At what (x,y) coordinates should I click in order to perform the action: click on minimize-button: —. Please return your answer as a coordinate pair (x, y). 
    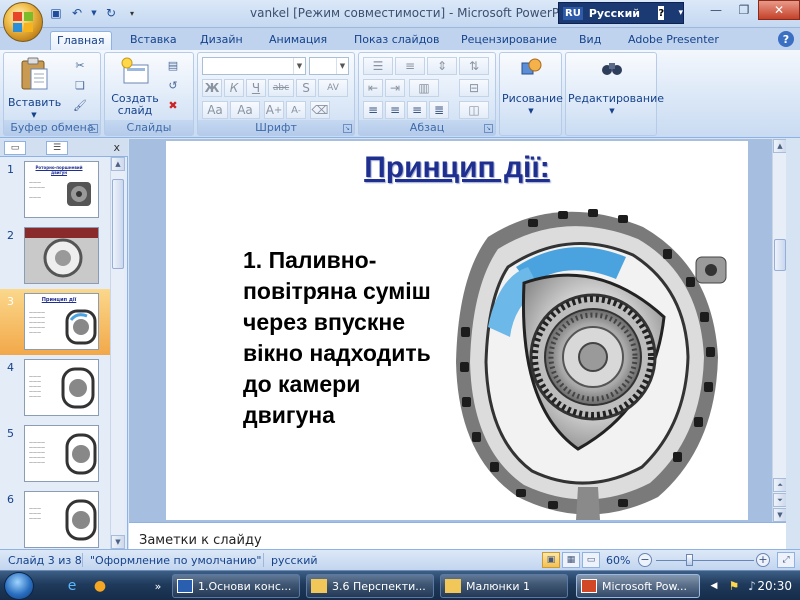
    Looking at the image, I should click on (716, 10).